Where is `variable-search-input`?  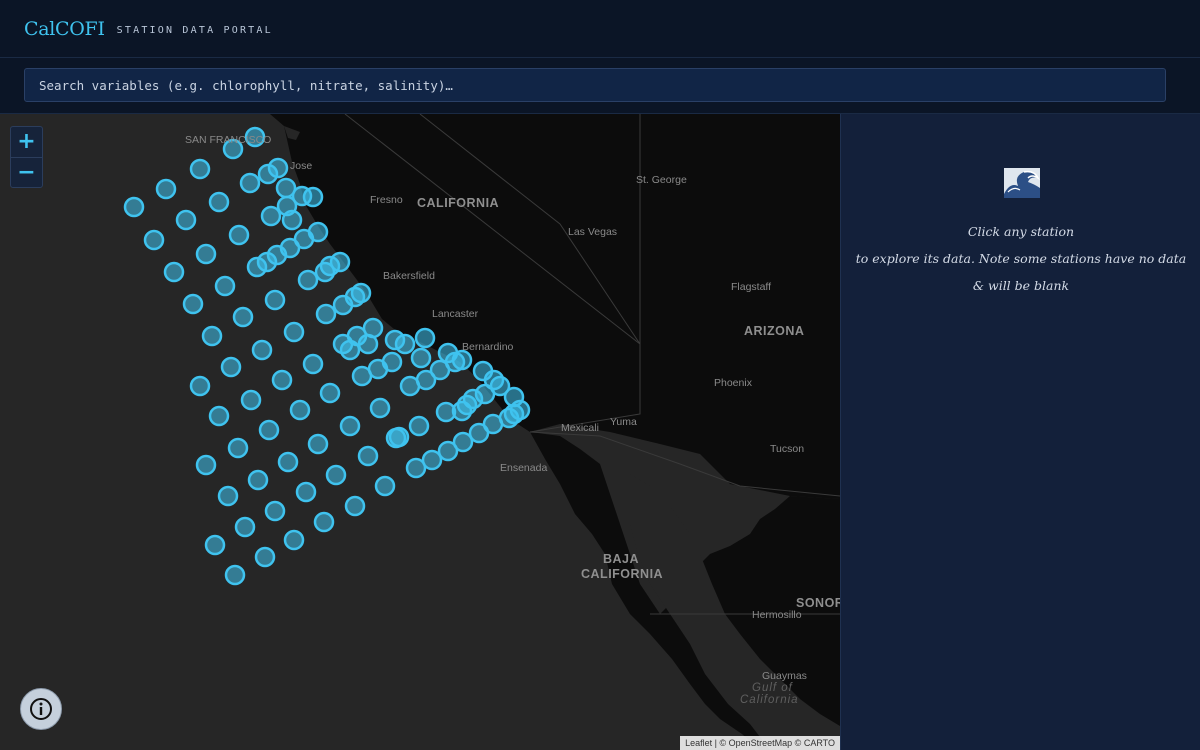
variable-search-input is located at coordinates (595, 85).